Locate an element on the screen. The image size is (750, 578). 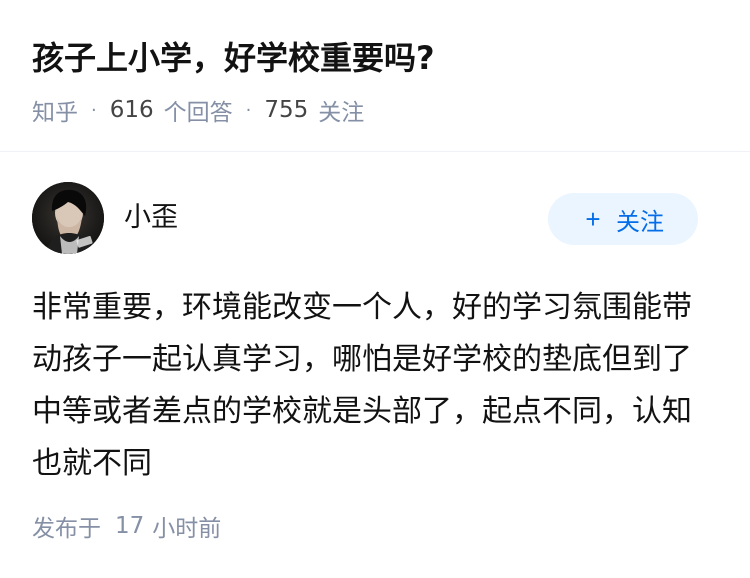
answer-footer: 发布于 17 小时前 is located at coordinates (126, 526).